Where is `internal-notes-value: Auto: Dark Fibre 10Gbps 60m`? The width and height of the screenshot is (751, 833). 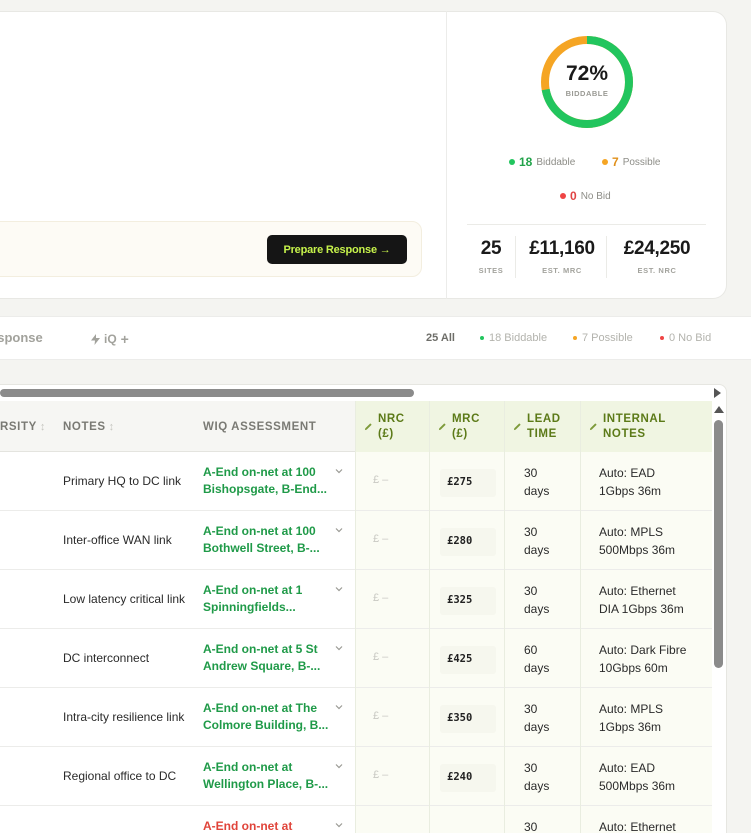 internal-notes-value: Auto: Dark Fibre 10Gbps 60m is located at coordinates (654, 659).